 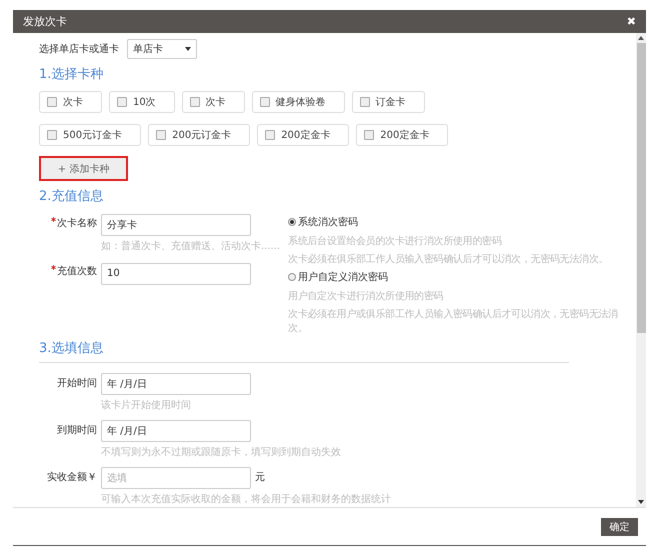 What do you see at coordinates (45, 21) in the screenshot?
I see `dialog-title: 发放次卡` at bounding box center [45, 21].